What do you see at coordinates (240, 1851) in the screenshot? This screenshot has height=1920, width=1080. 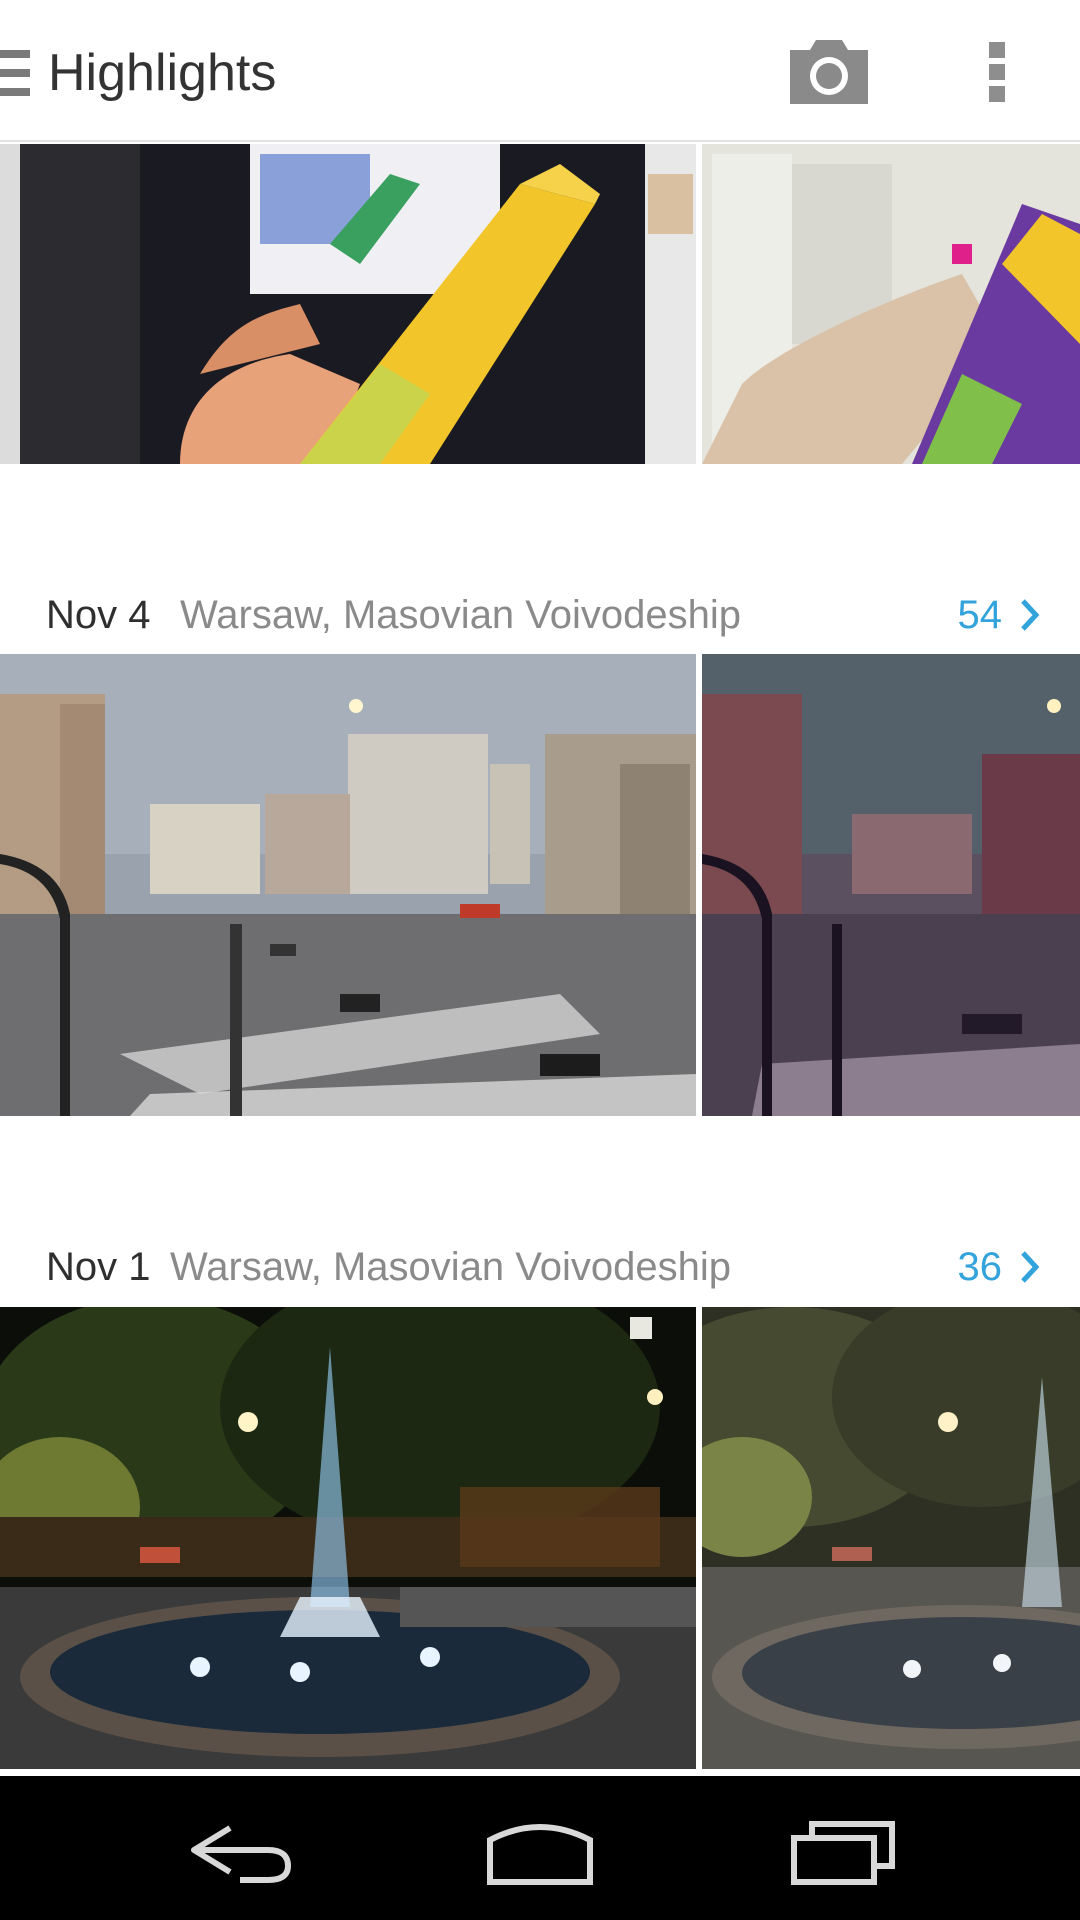 I see `back-icon` at bounding box center [240, 1851].